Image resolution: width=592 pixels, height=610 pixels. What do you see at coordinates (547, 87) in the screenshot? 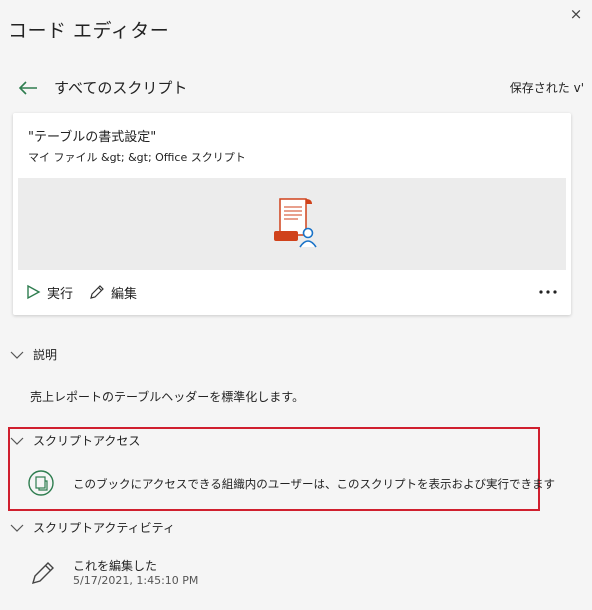
I see `saved-status: 保存された v'` at bounding box center [547, 87].